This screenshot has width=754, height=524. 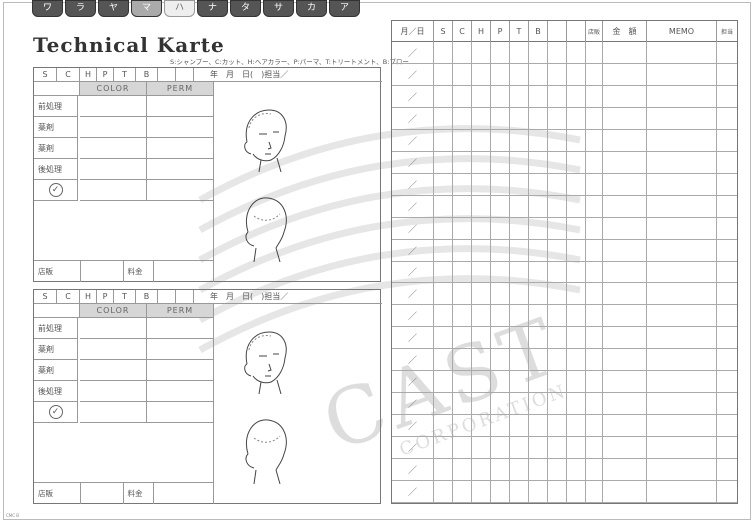 I want to click on perm-check-cell, so click(x=180, y=412).